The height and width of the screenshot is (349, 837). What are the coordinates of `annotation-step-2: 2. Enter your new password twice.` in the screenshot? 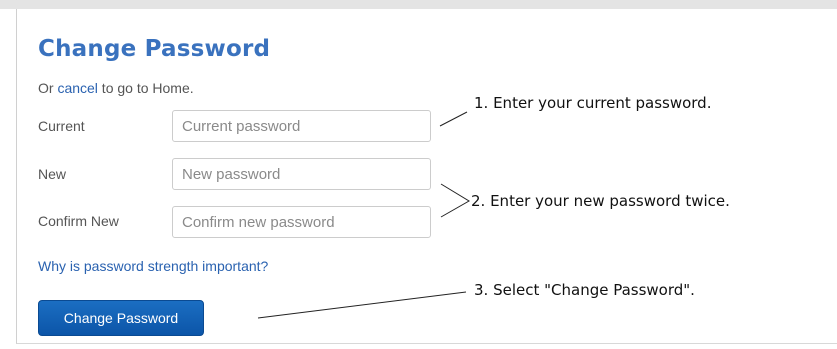 It's located at (600, 201).